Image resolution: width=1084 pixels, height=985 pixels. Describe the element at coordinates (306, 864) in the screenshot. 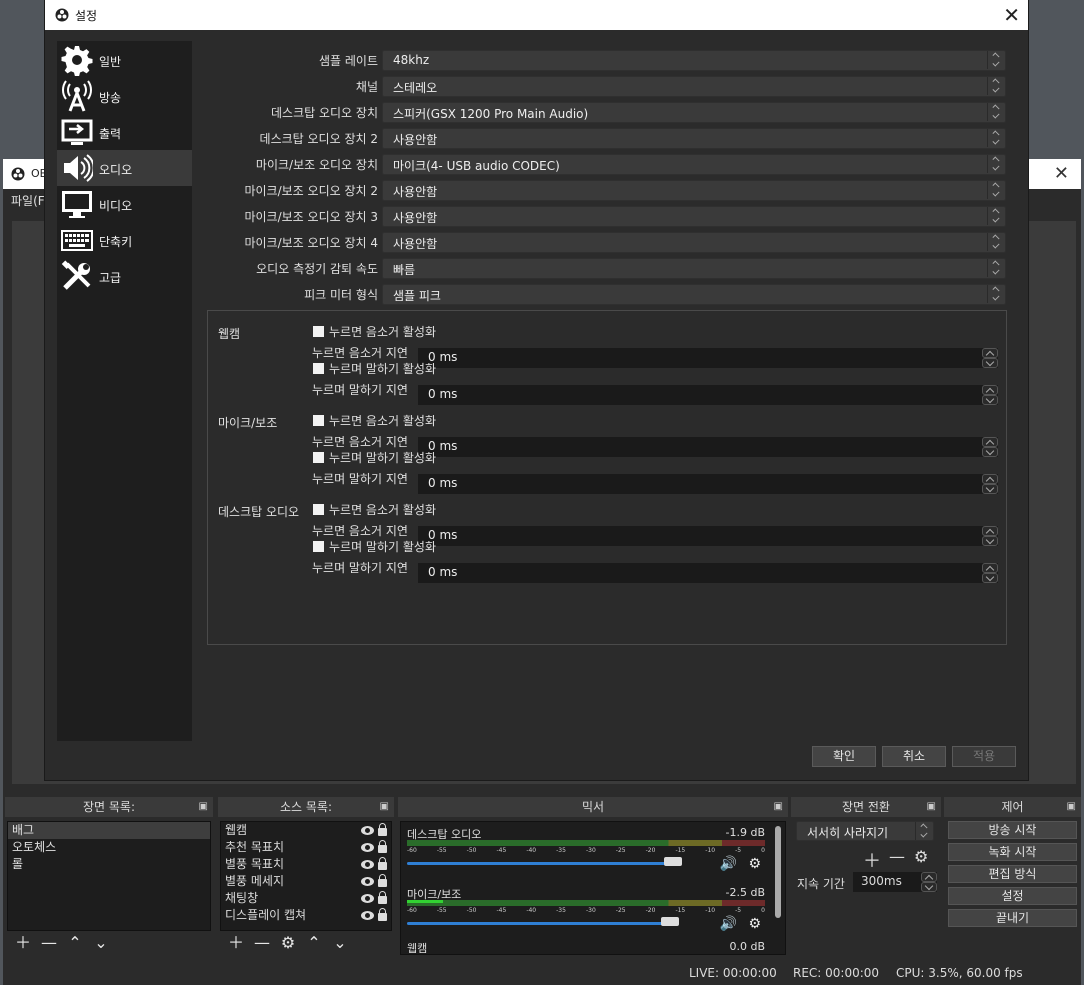

I see `source-item: 별풍 목표치` at that location.